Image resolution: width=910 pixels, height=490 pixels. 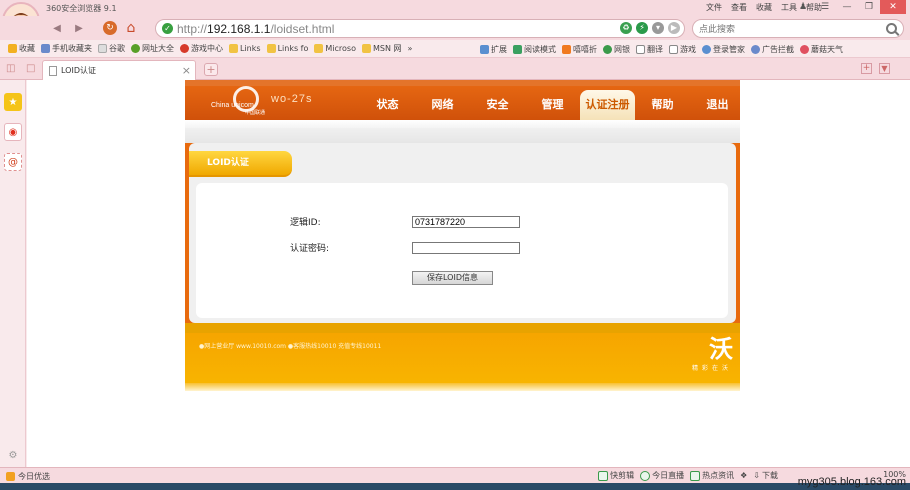 What do you see at coordinates (825, 7) in the screenshot?
I see `skin-icon: ☰` at bounding box center [825, 7].